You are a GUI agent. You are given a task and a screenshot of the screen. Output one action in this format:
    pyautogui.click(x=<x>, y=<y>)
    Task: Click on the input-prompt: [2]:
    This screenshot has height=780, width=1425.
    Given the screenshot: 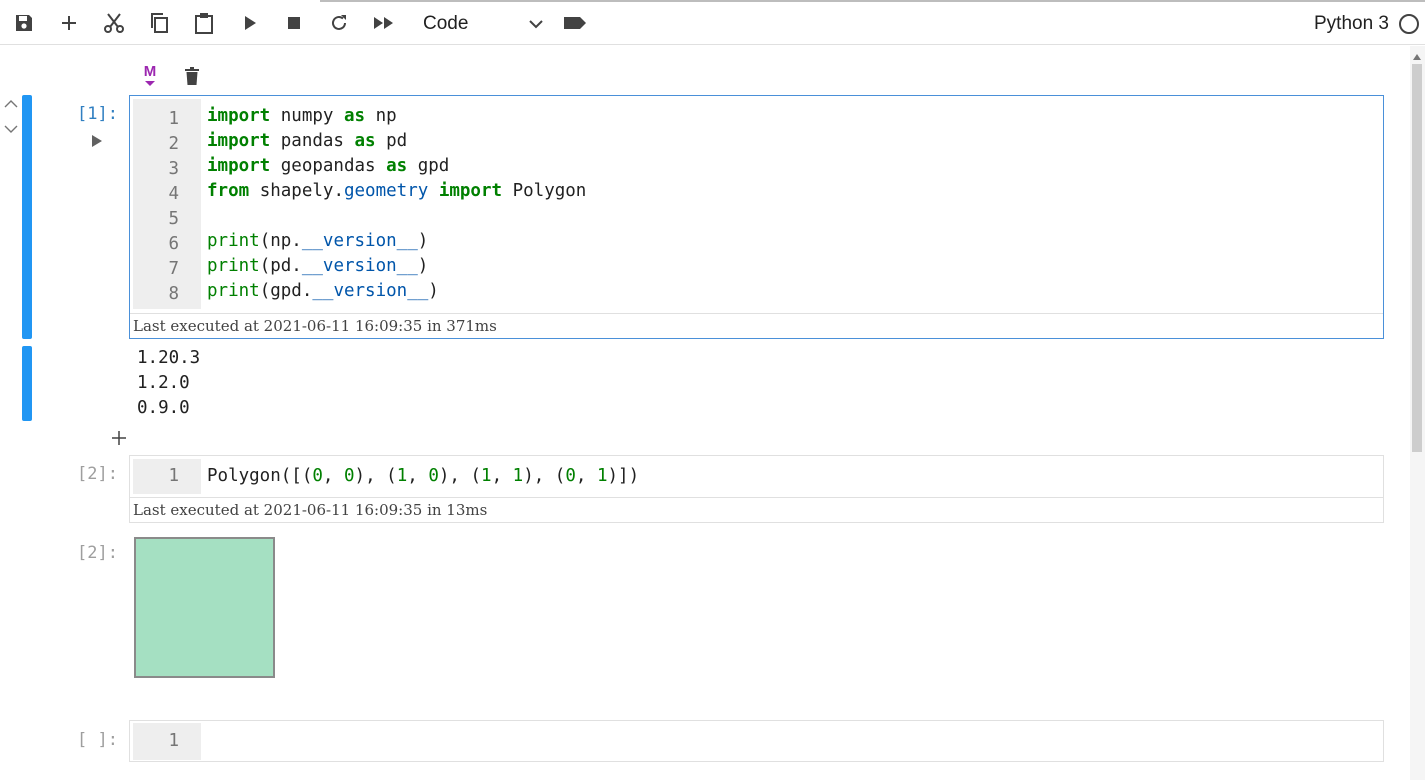 What is the action you would take?
    pyautogui.click(x=97, y=474)
    